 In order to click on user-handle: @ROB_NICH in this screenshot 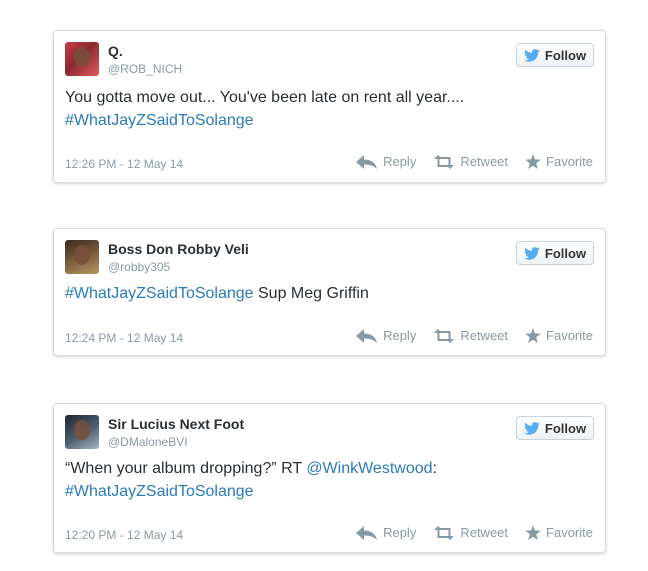, I will do `click(145, 69)`.